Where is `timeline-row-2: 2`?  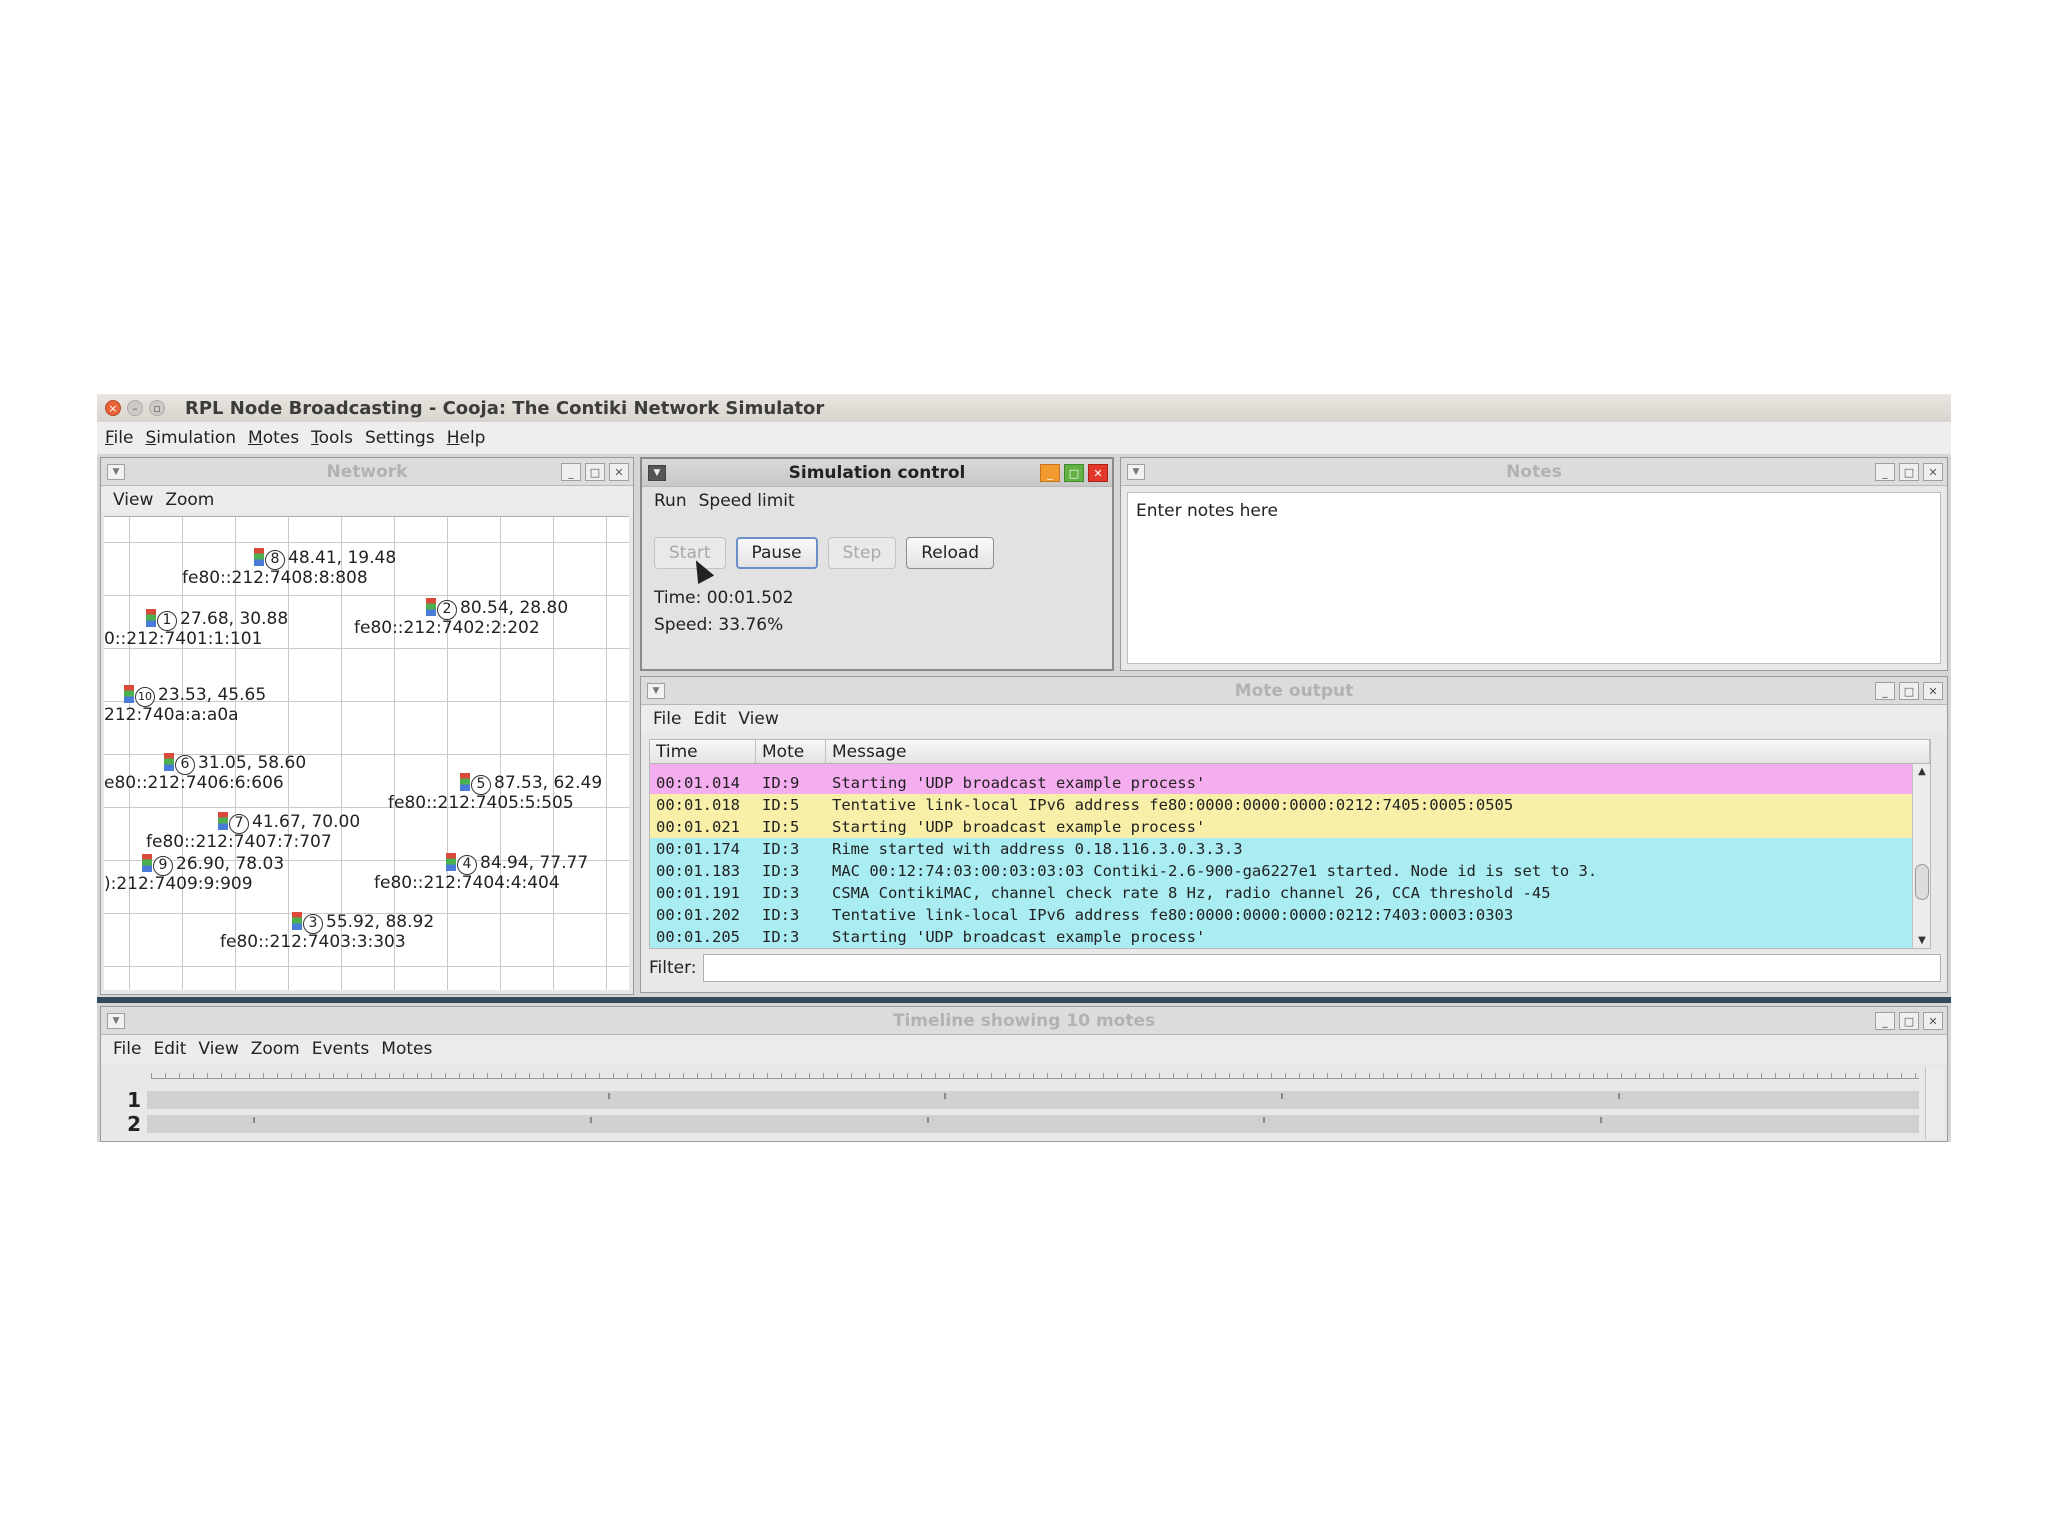
timeline-row-2: 2 is located at coordinates (1012, 1124).